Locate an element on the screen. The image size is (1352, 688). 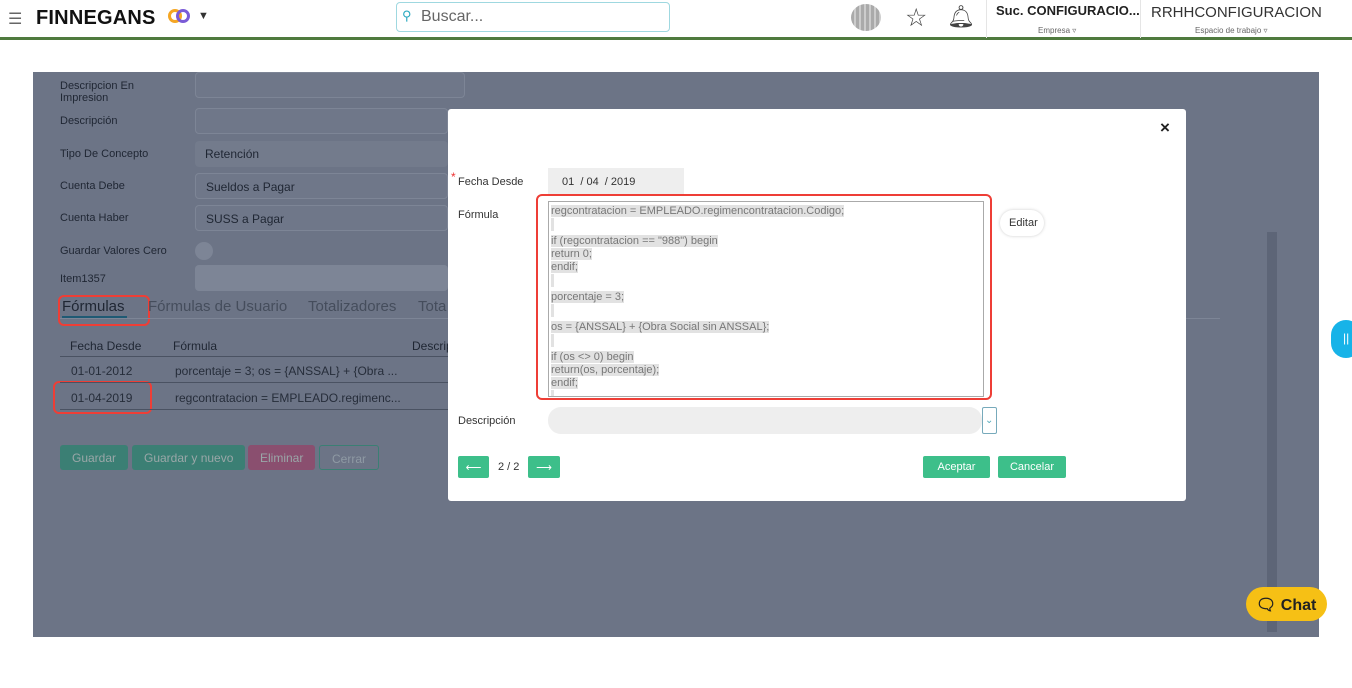
chevron-down-icon: ⌄ is located at coordinates (989, 420).